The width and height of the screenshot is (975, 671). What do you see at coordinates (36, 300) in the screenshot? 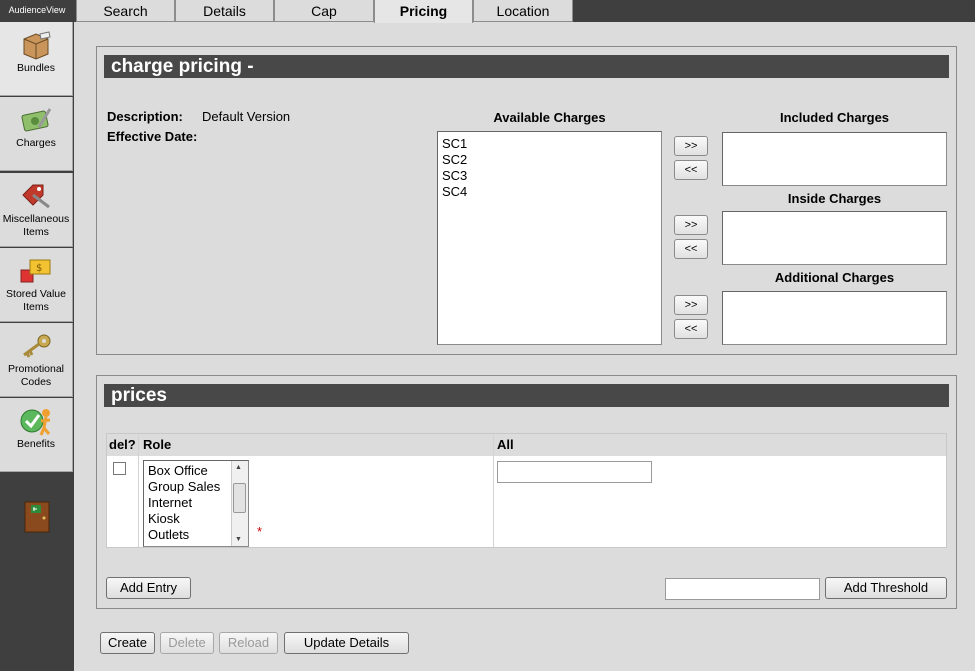
I see `sidebar-item-label: Stored Value Items` at bounding box center [36, 300].